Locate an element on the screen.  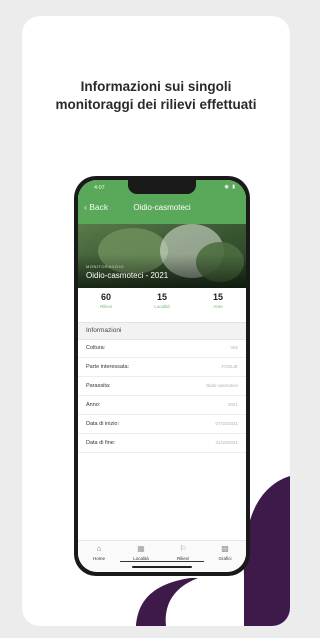
stat-value: 60 is located at coordinates (105, 297).